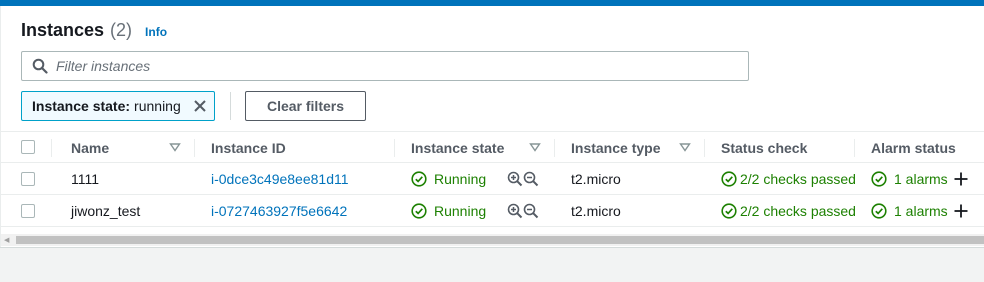  I want to click on clear-filters-button: Clear filters, so click(305, 106).